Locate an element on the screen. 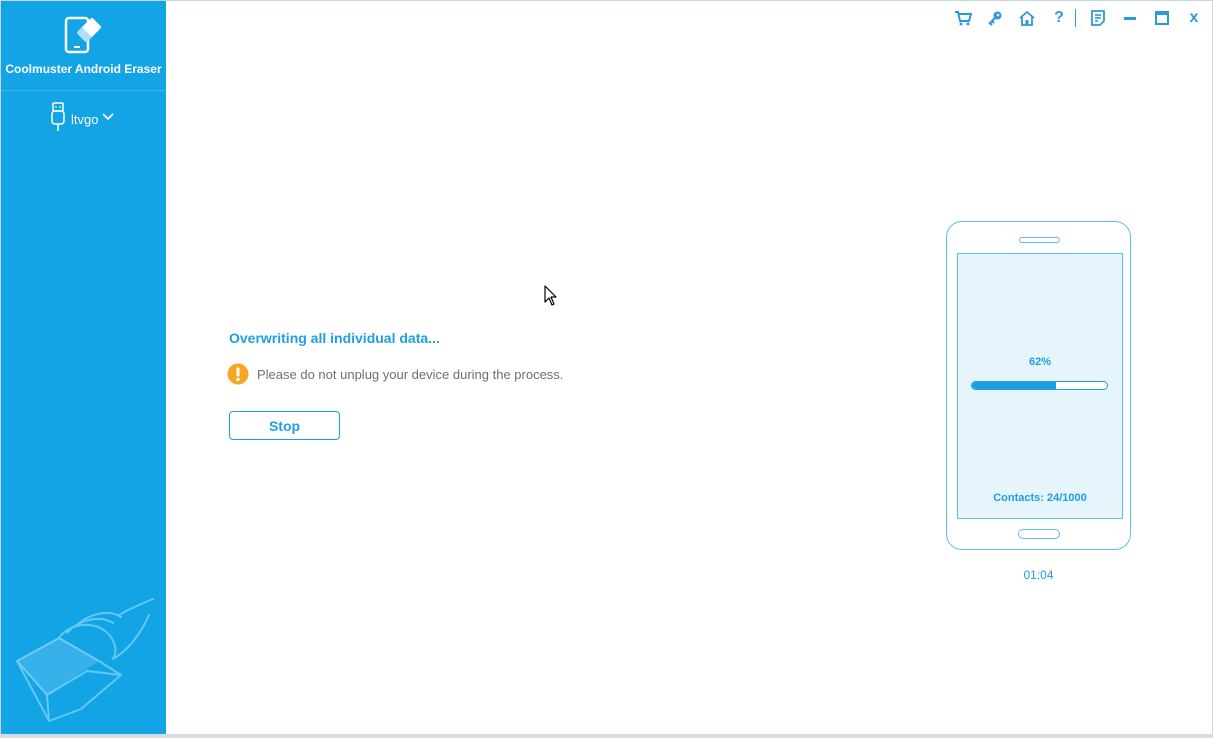  maximize-button is located at coordinates (1162, 18).